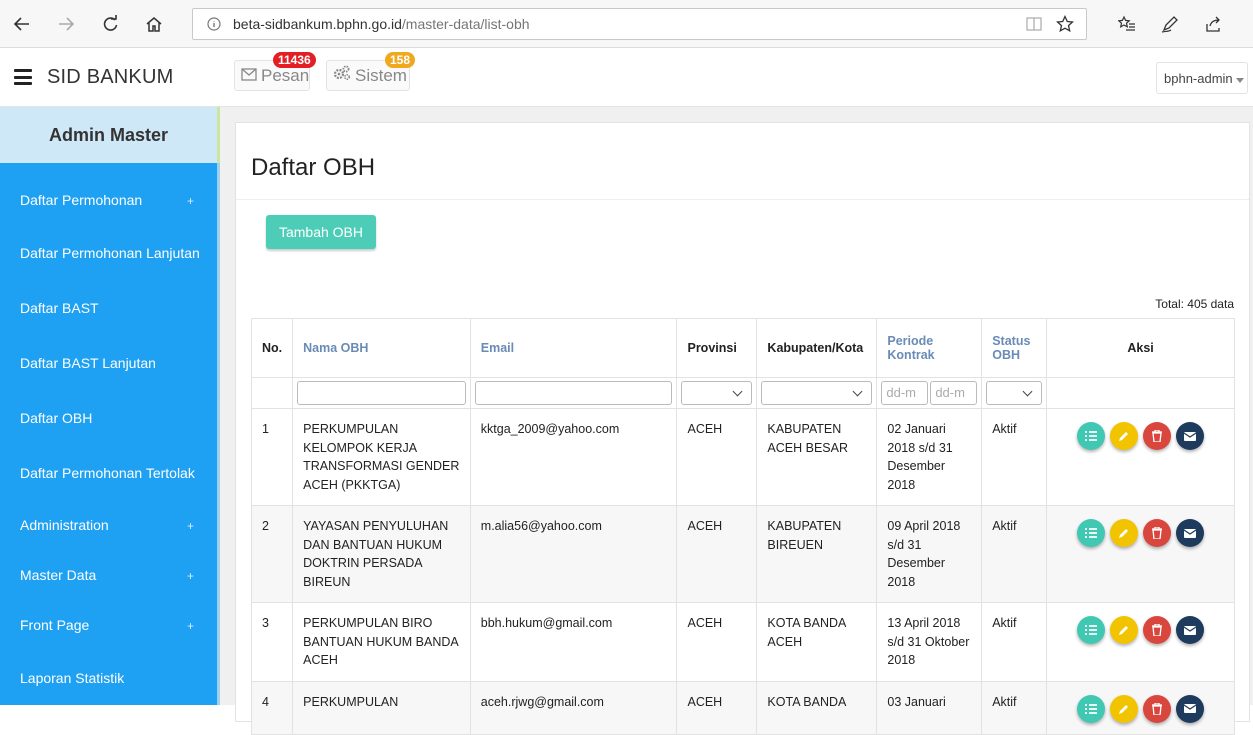 The width and height of the screenshot is (1253, 735). Describe the element at coordinates (272, 348) in the screenshot. I see `column-header-no: No.` at that location.